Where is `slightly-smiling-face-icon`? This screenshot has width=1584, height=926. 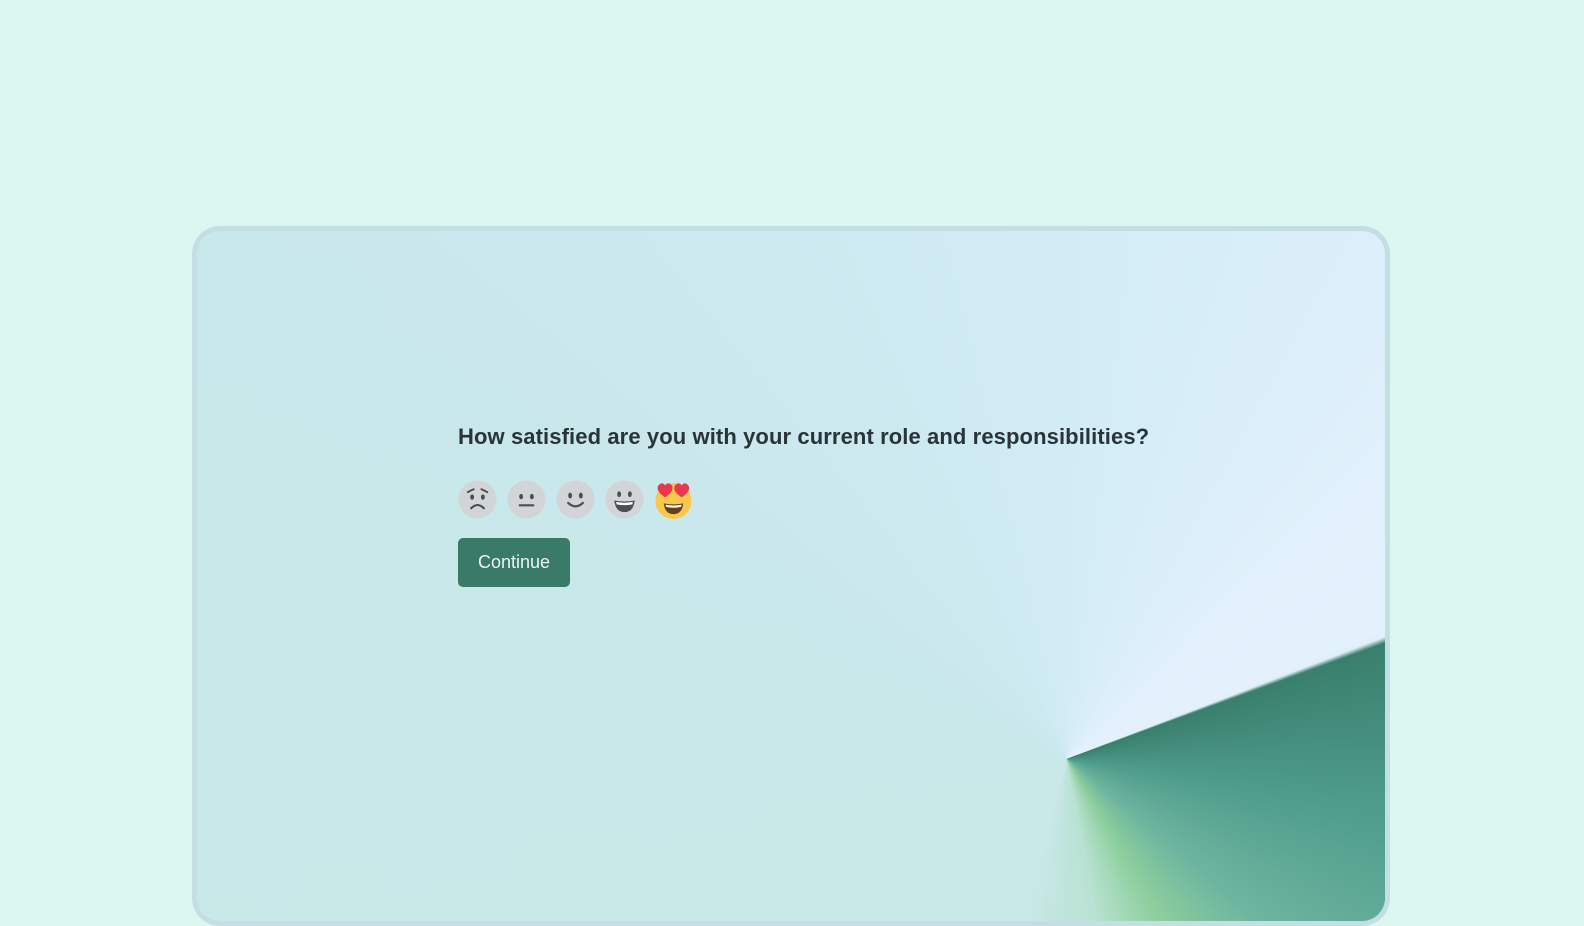
slightly-smiling-face-icon is located at coordinates (575, 499).